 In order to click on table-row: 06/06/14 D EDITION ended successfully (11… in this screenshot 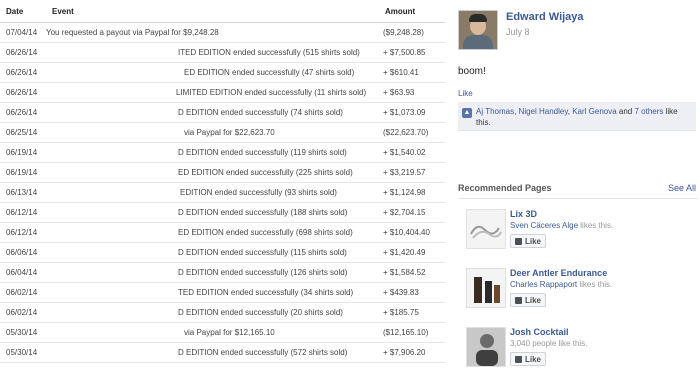, I will do `click(222, 252)`.